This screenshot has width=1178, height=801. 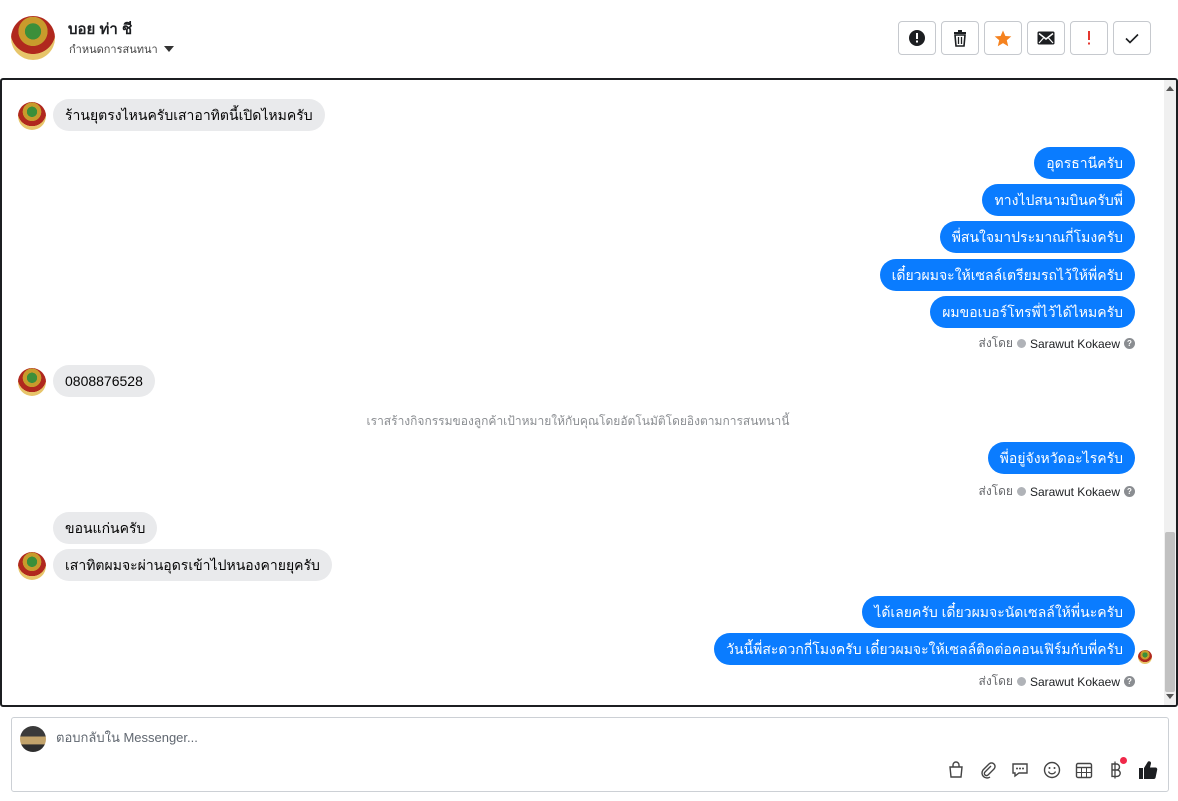 What do you see at coordinates (1148, 770) in the screenshot?
I see `like-icon` at bounding box center [1148, 770].